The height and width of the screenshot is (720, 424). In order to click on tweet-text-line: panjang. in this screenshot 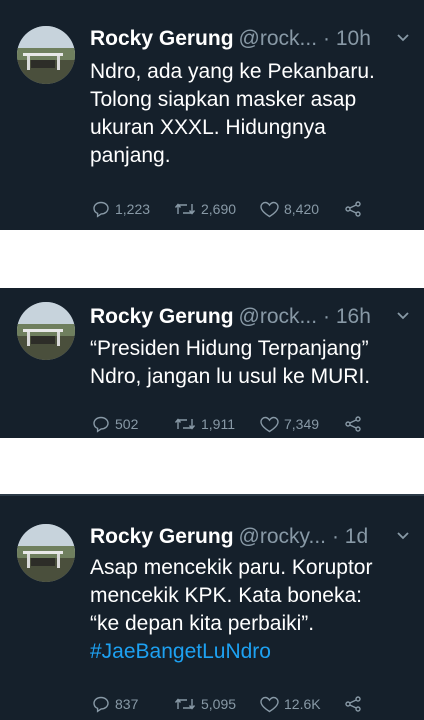, I will do `click(130, 155)`.